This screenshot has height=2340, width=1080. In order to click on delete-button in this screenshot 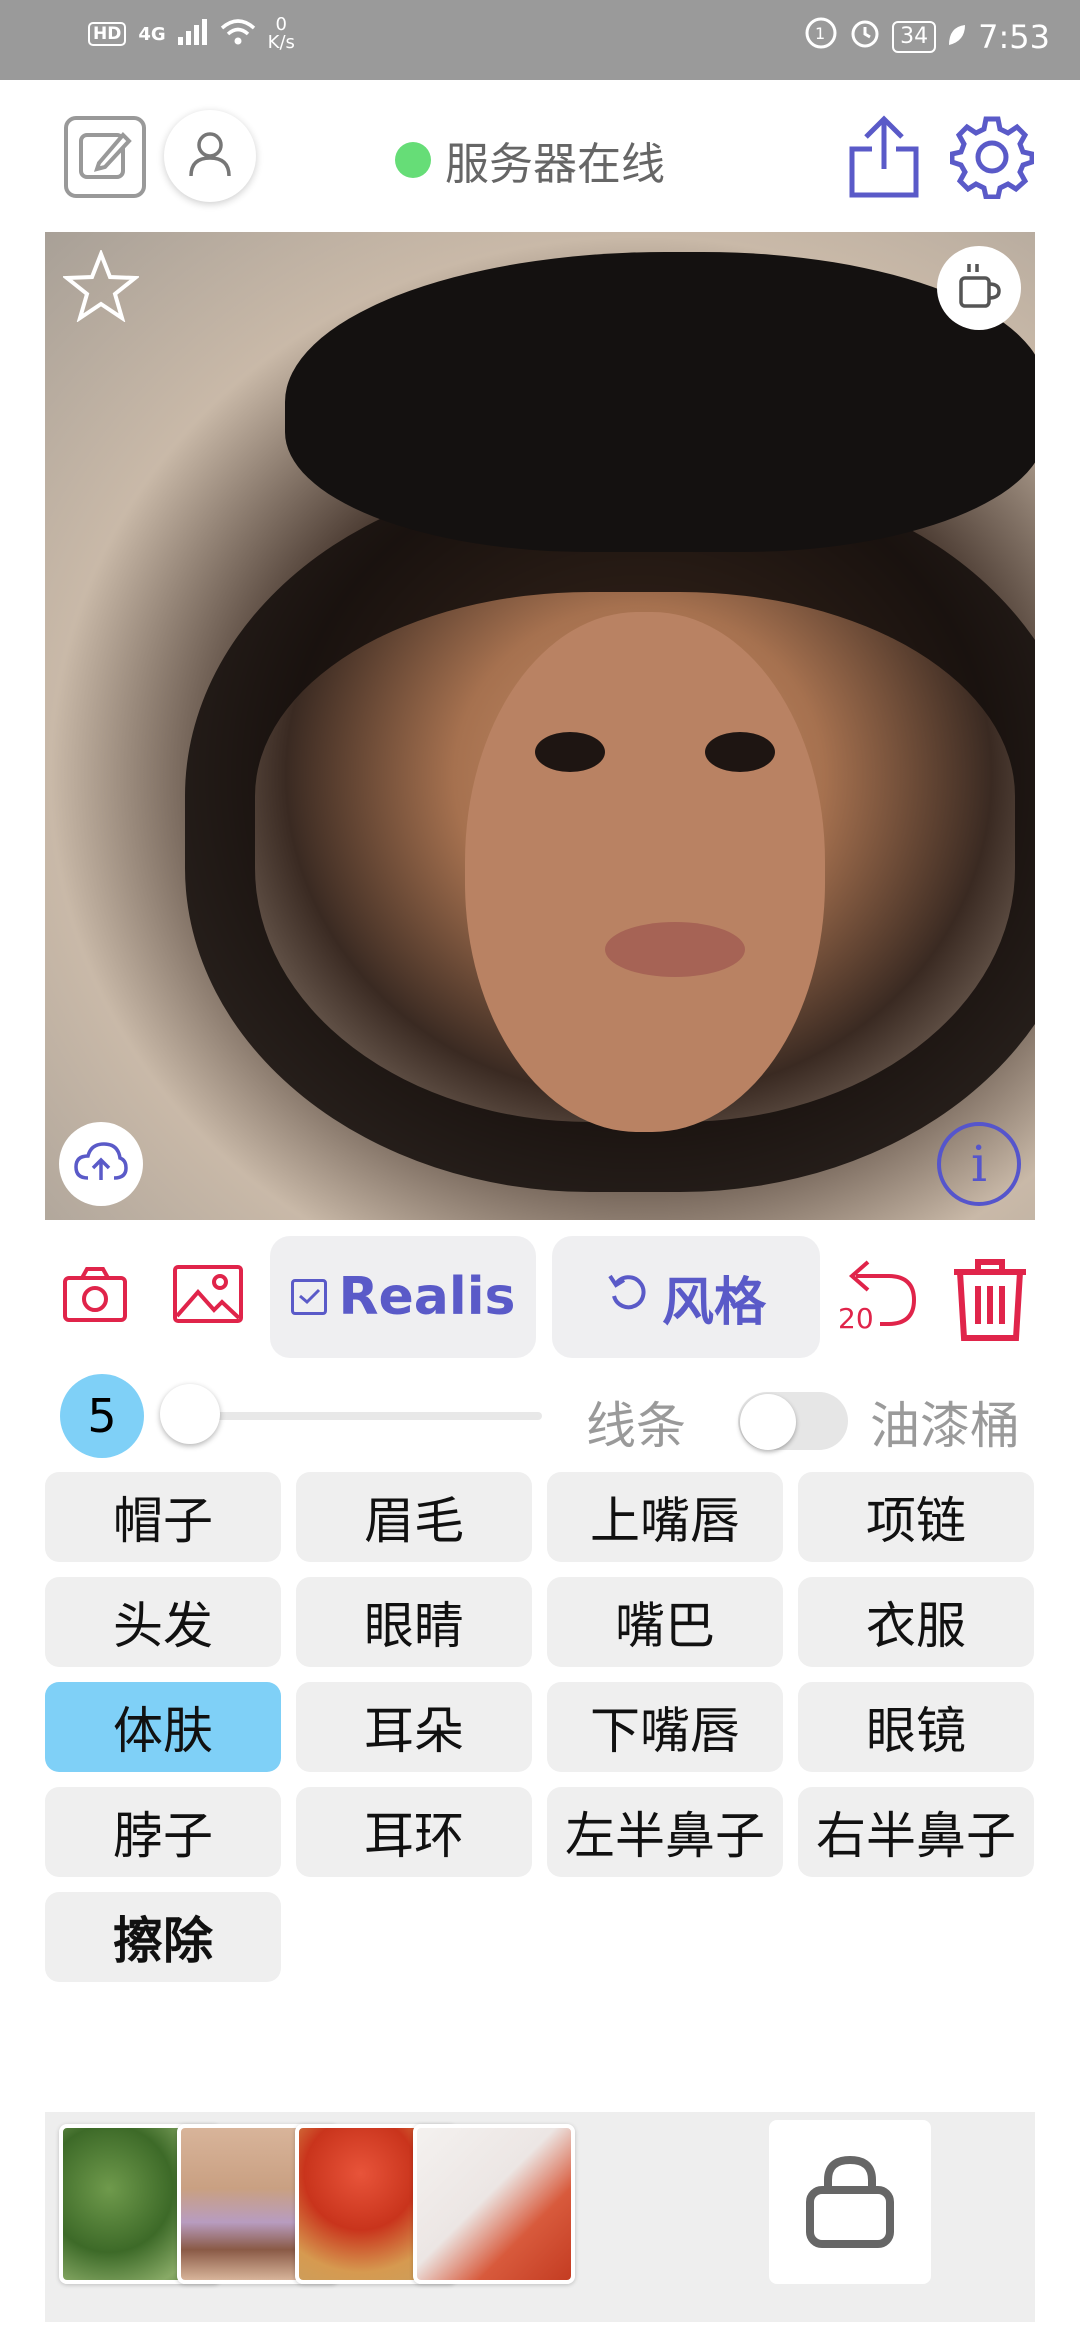, I will do `click(990, 1302)`.